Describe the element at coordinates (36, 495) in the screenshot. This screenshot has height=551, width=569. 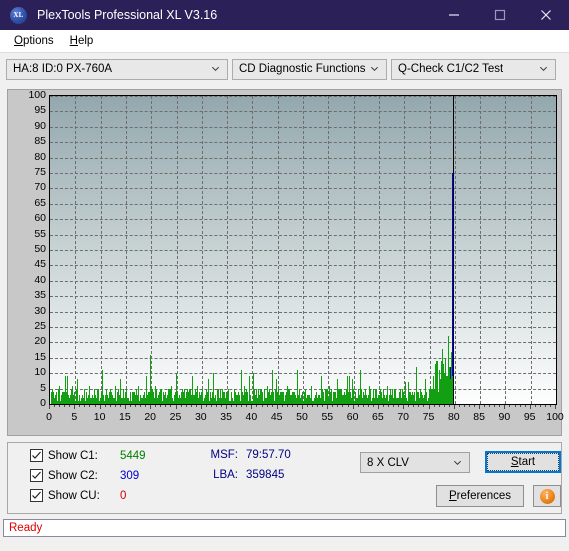
I see `show-cu-checkbox` at that location.